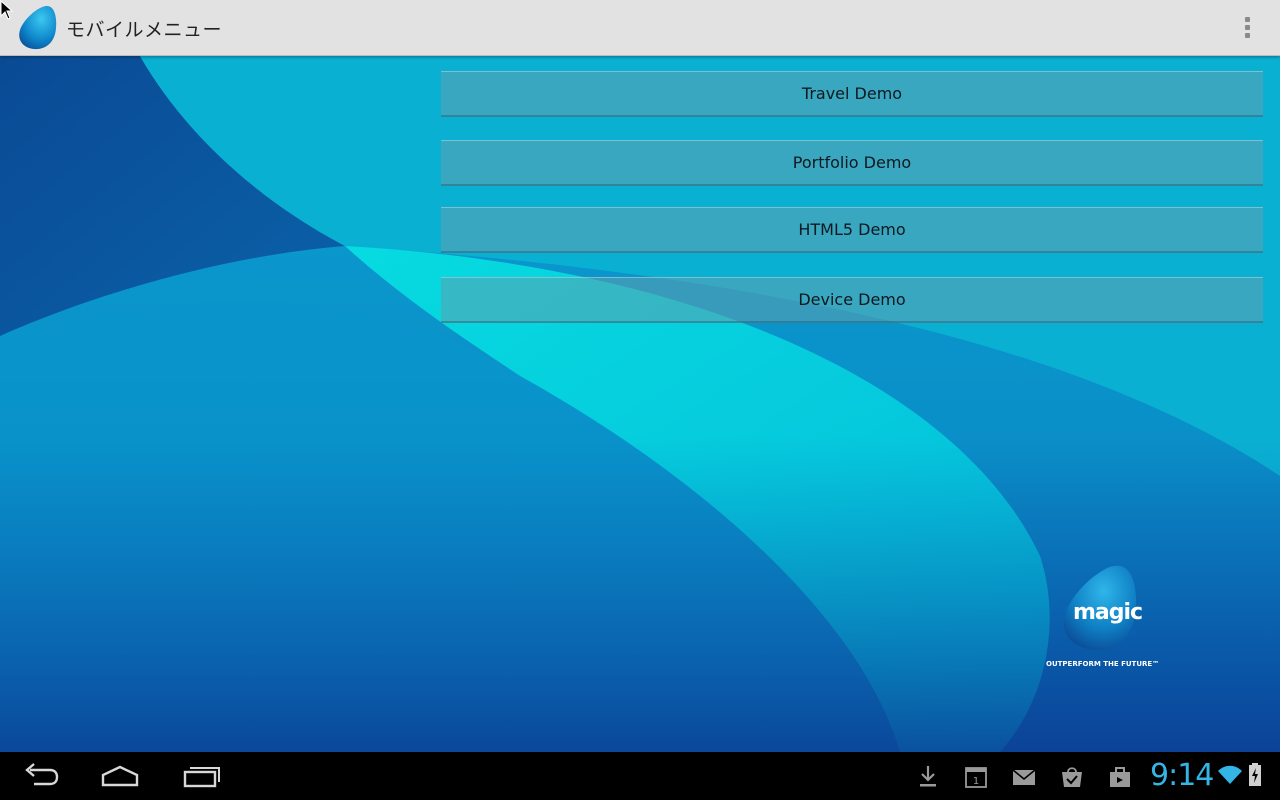 This screenshot has width=1280, height=800. What do you see at coordinates (1120, 777) in the screenshot?
I see `briefcase-icon` at bounding box center [1120, 777].